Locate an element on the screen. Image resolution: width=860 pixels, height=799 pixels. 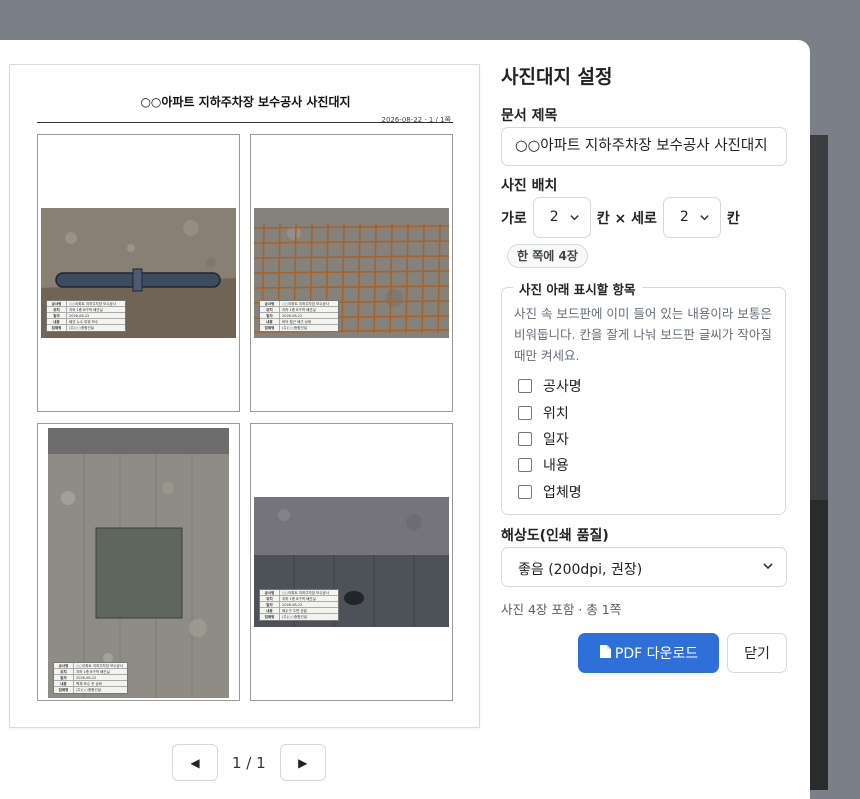
layout-row: 가로 2 칸 × 세로 2 칸 is located at coordinates (620, 217).